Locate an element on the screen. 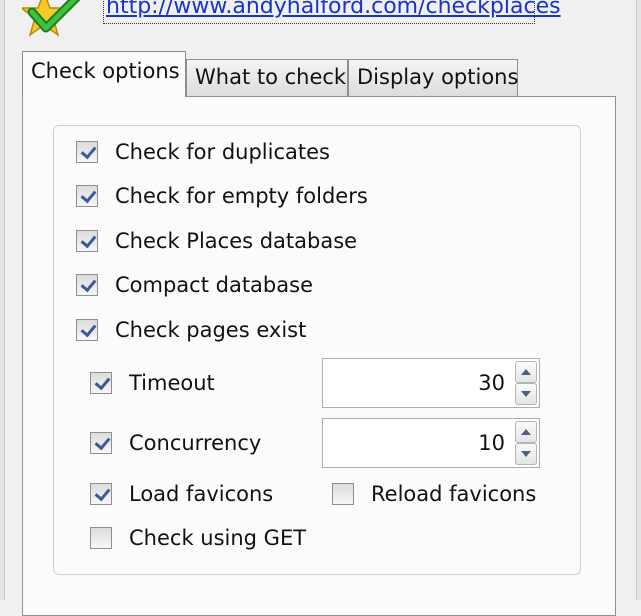  tab-what-to-check: What to check is located at coordinates (267, 78).